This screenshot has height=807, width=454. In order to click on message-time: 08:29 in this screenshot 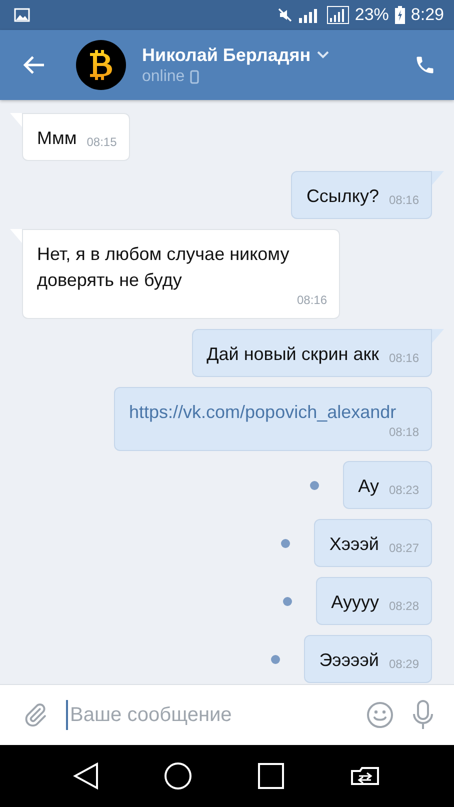, I will do `click(403, 665)`.